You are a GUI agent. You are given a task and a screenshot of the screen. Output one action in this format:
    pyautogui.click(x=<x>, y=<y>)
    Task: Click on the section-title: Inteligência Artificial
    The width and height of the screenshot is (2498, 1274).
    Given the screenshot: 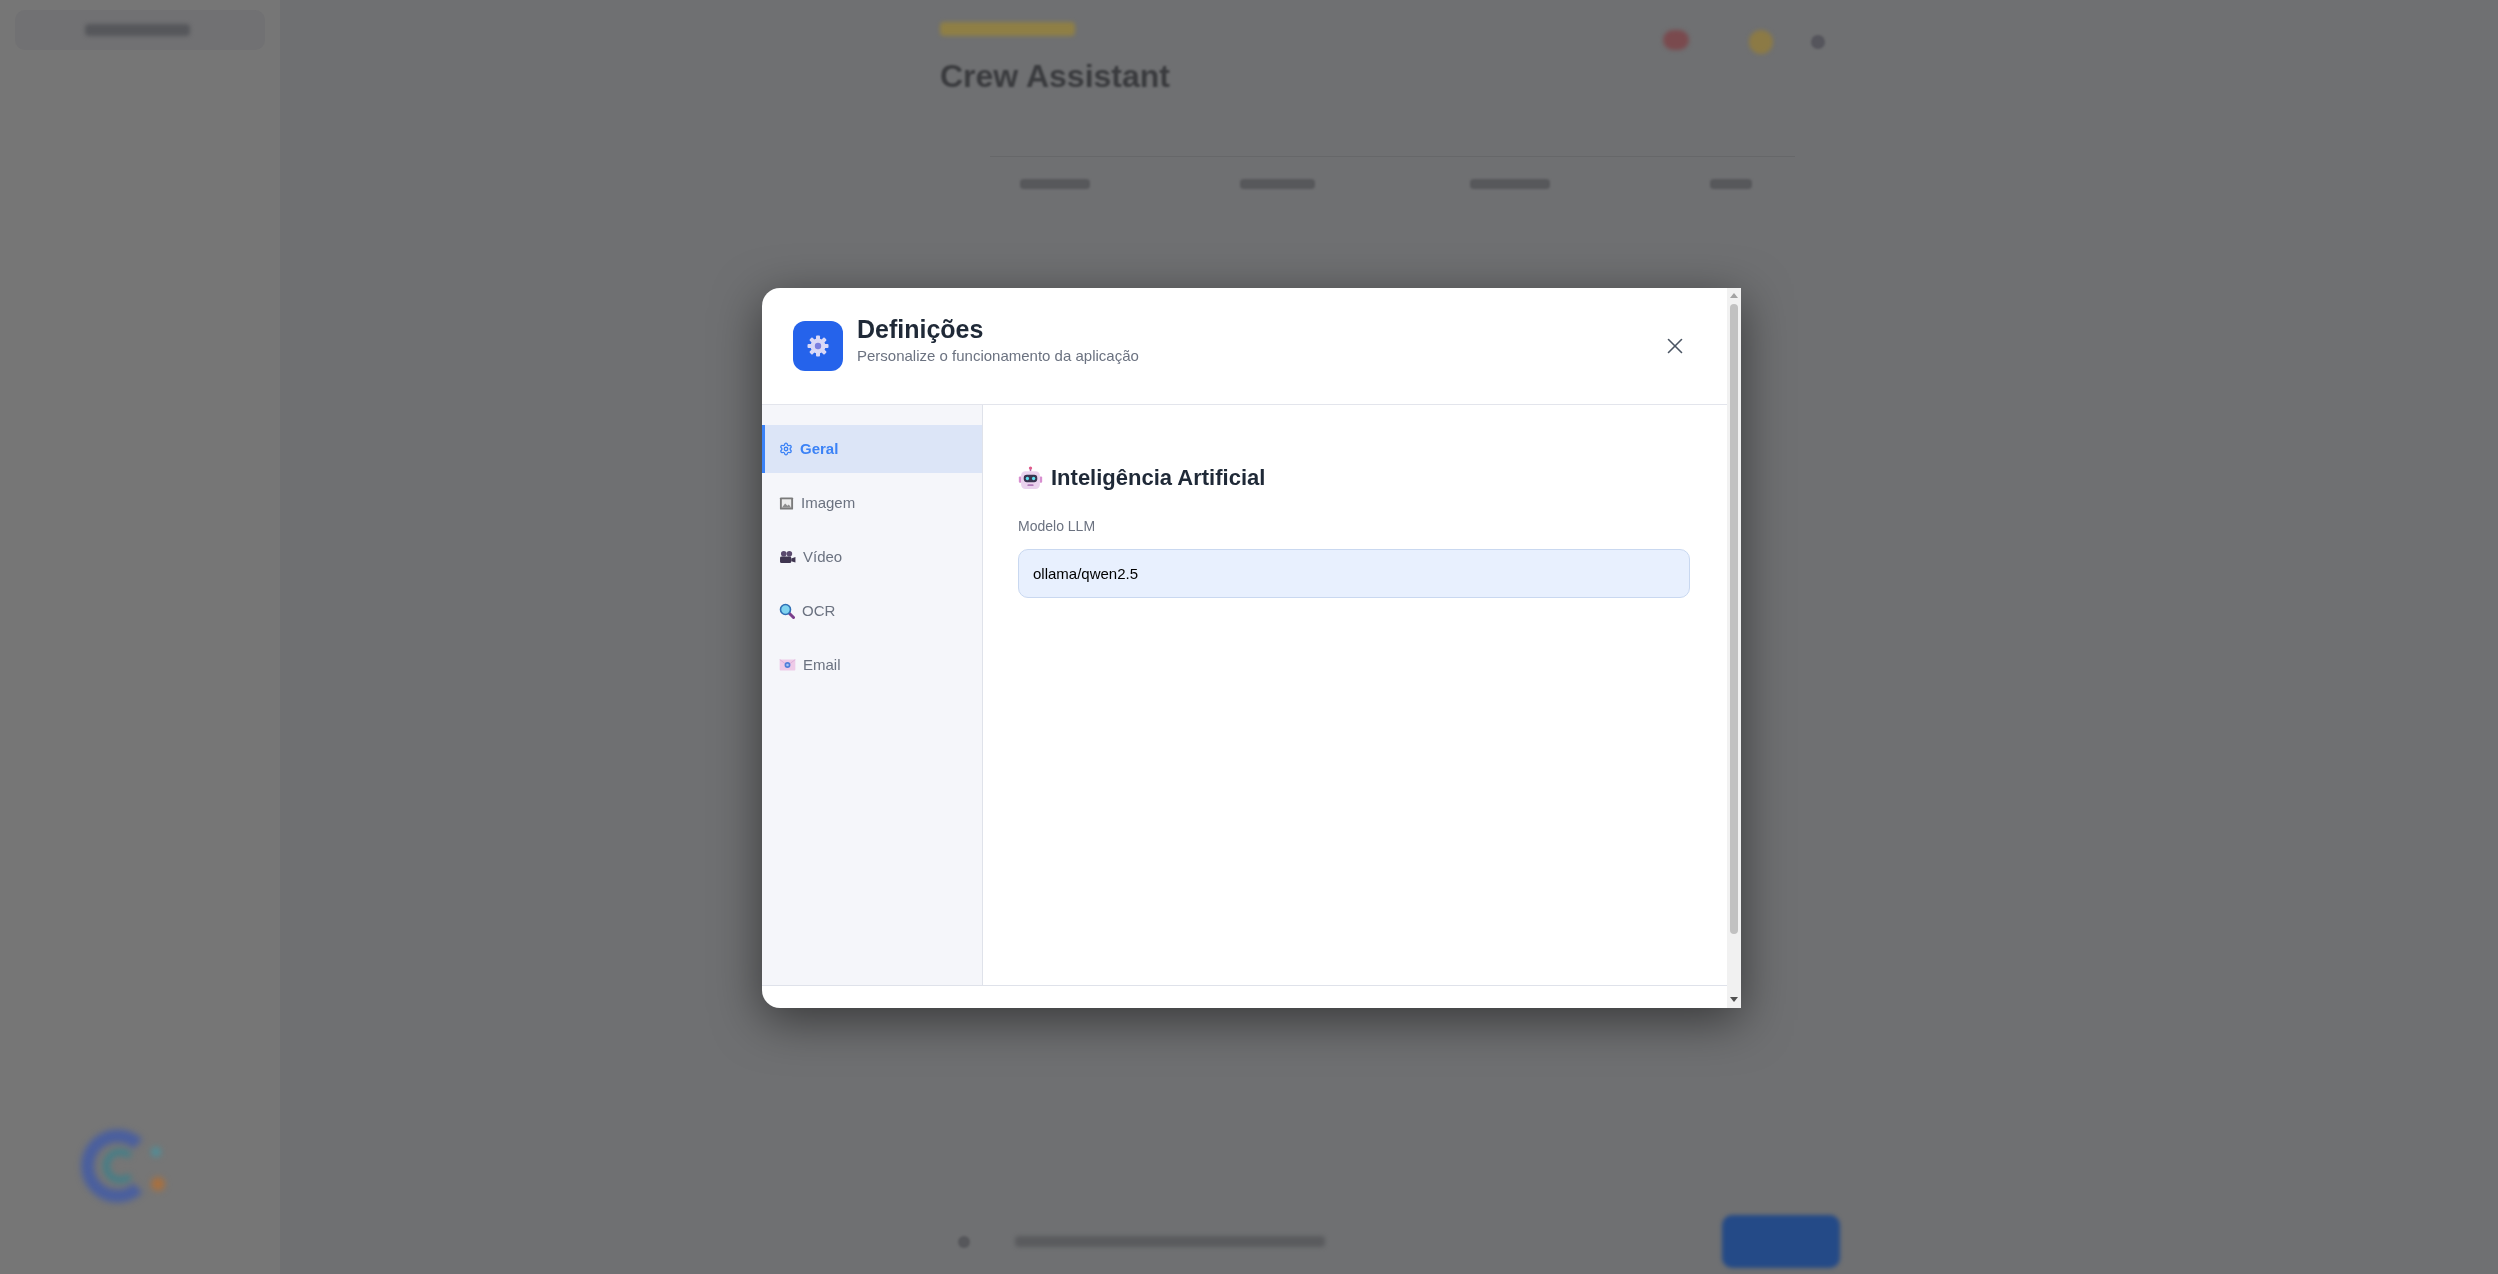 What is the action you would take?
    pyautogui.click(x=1158, y=478)
    